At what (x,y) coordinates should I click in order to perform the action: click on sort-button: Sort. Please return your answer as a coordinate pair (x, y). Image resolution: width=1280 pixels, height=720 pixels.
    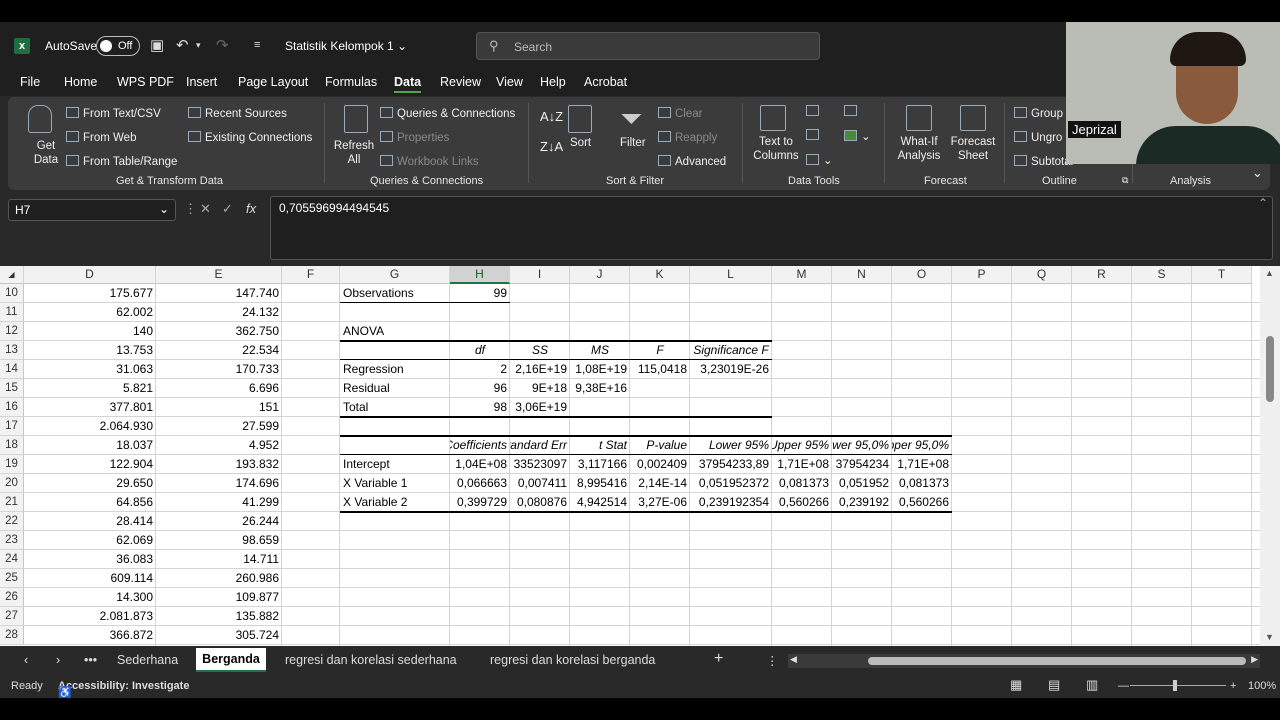
    Looking at the image, I should click on (580, 143).